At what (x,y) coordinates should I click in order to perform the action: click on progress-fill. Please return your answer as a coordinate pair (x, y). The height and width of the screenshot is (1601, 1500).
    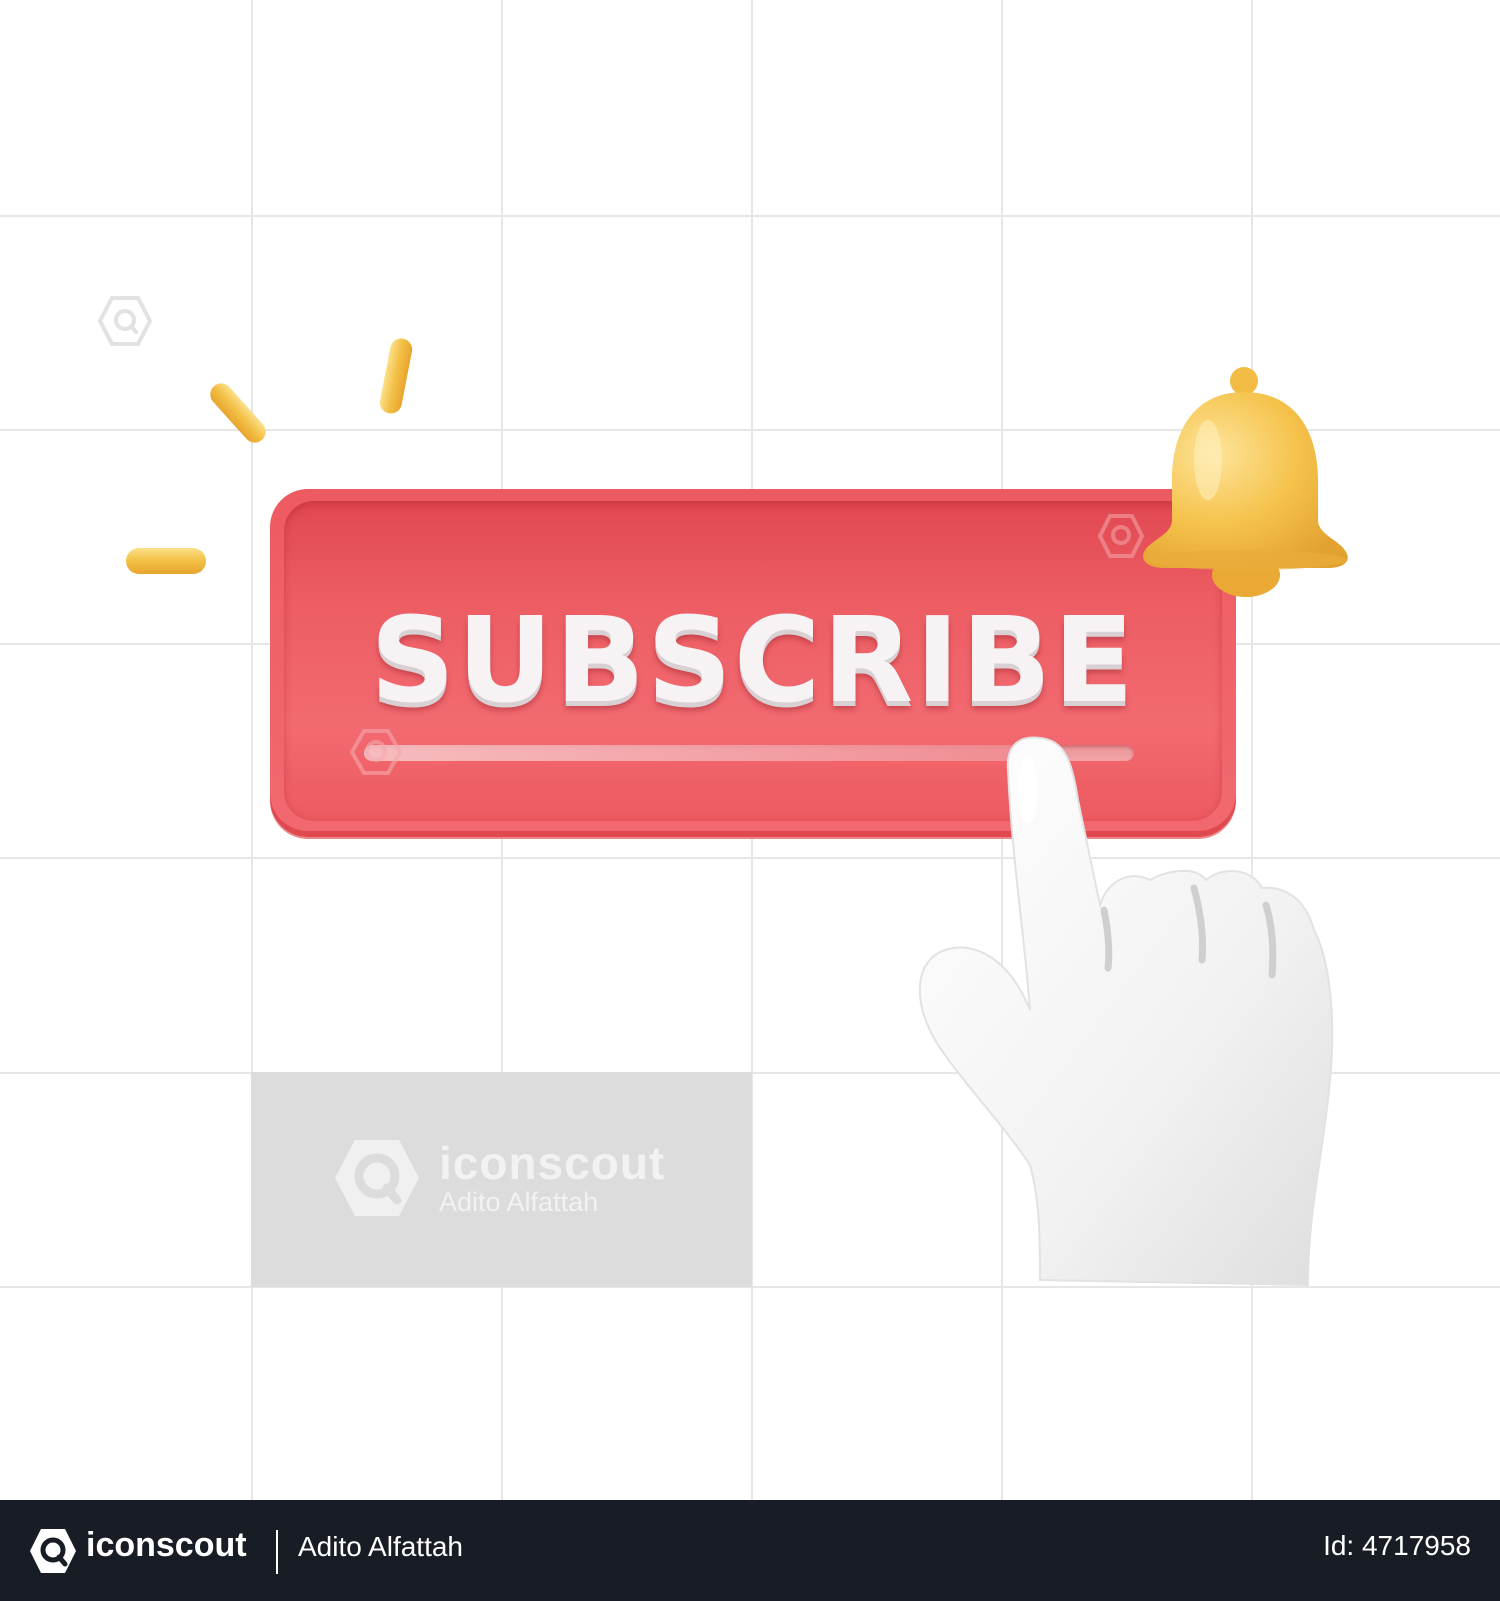
    Looking at the image, I should click on (691, 753).